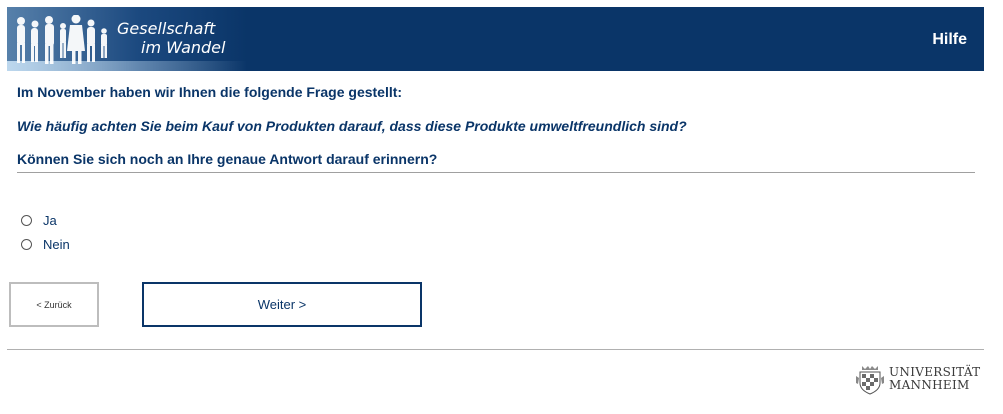  Describe the element at coordinates (496, 172) in the screenshot. I see `divider-top` at that location.